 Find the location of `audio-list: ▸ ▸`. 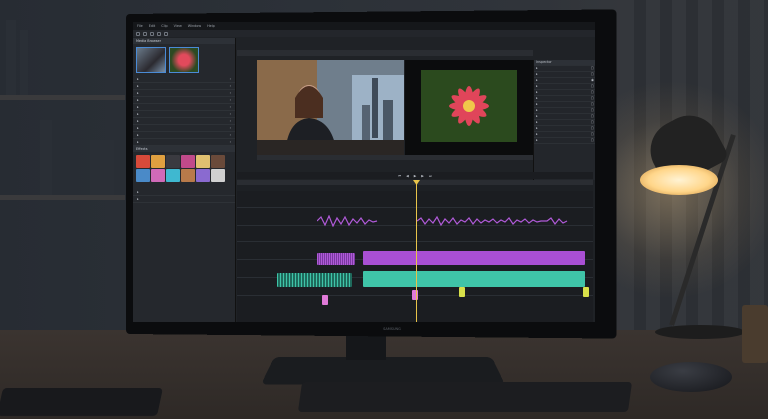

audio-list: ▸ ▸ is located at coordinates (184, 196).